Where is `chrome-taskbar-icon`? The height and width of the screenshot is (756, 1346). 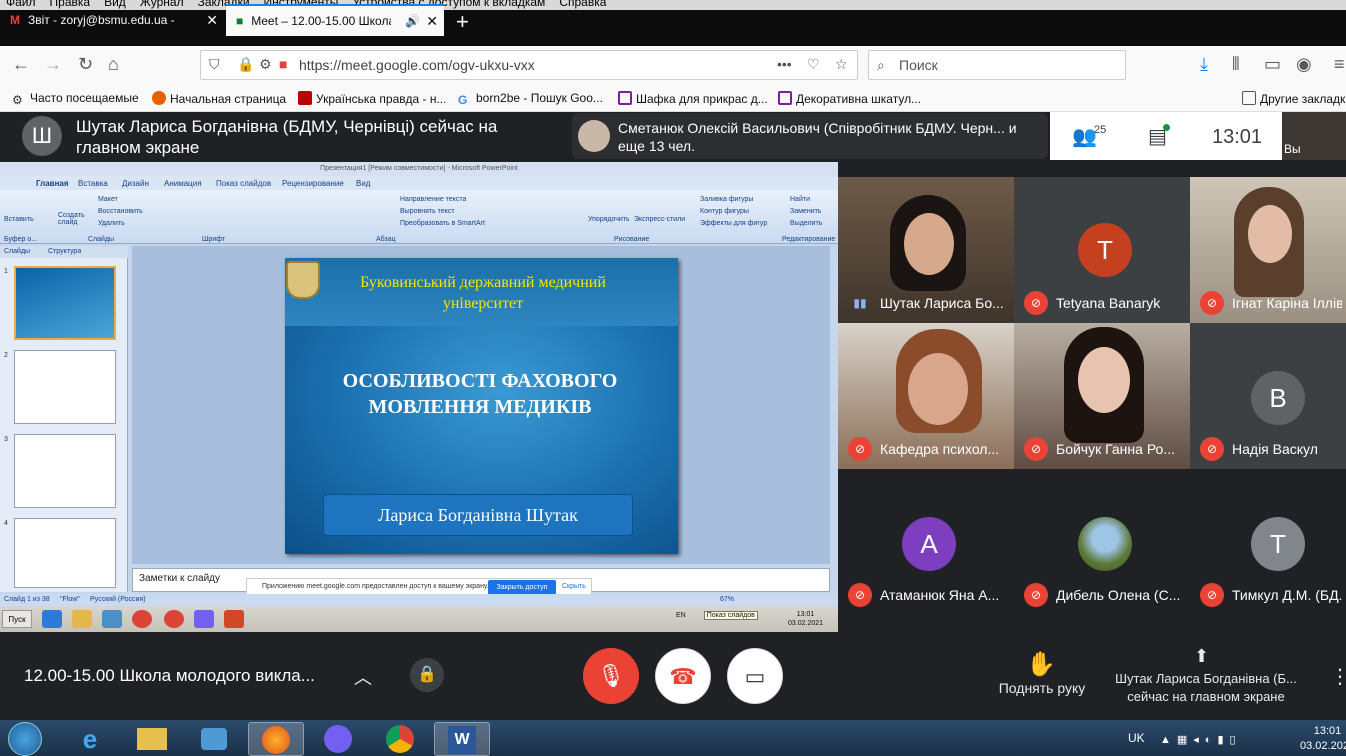 chrome-taskbar-icon is located at coordinates (400, 739).